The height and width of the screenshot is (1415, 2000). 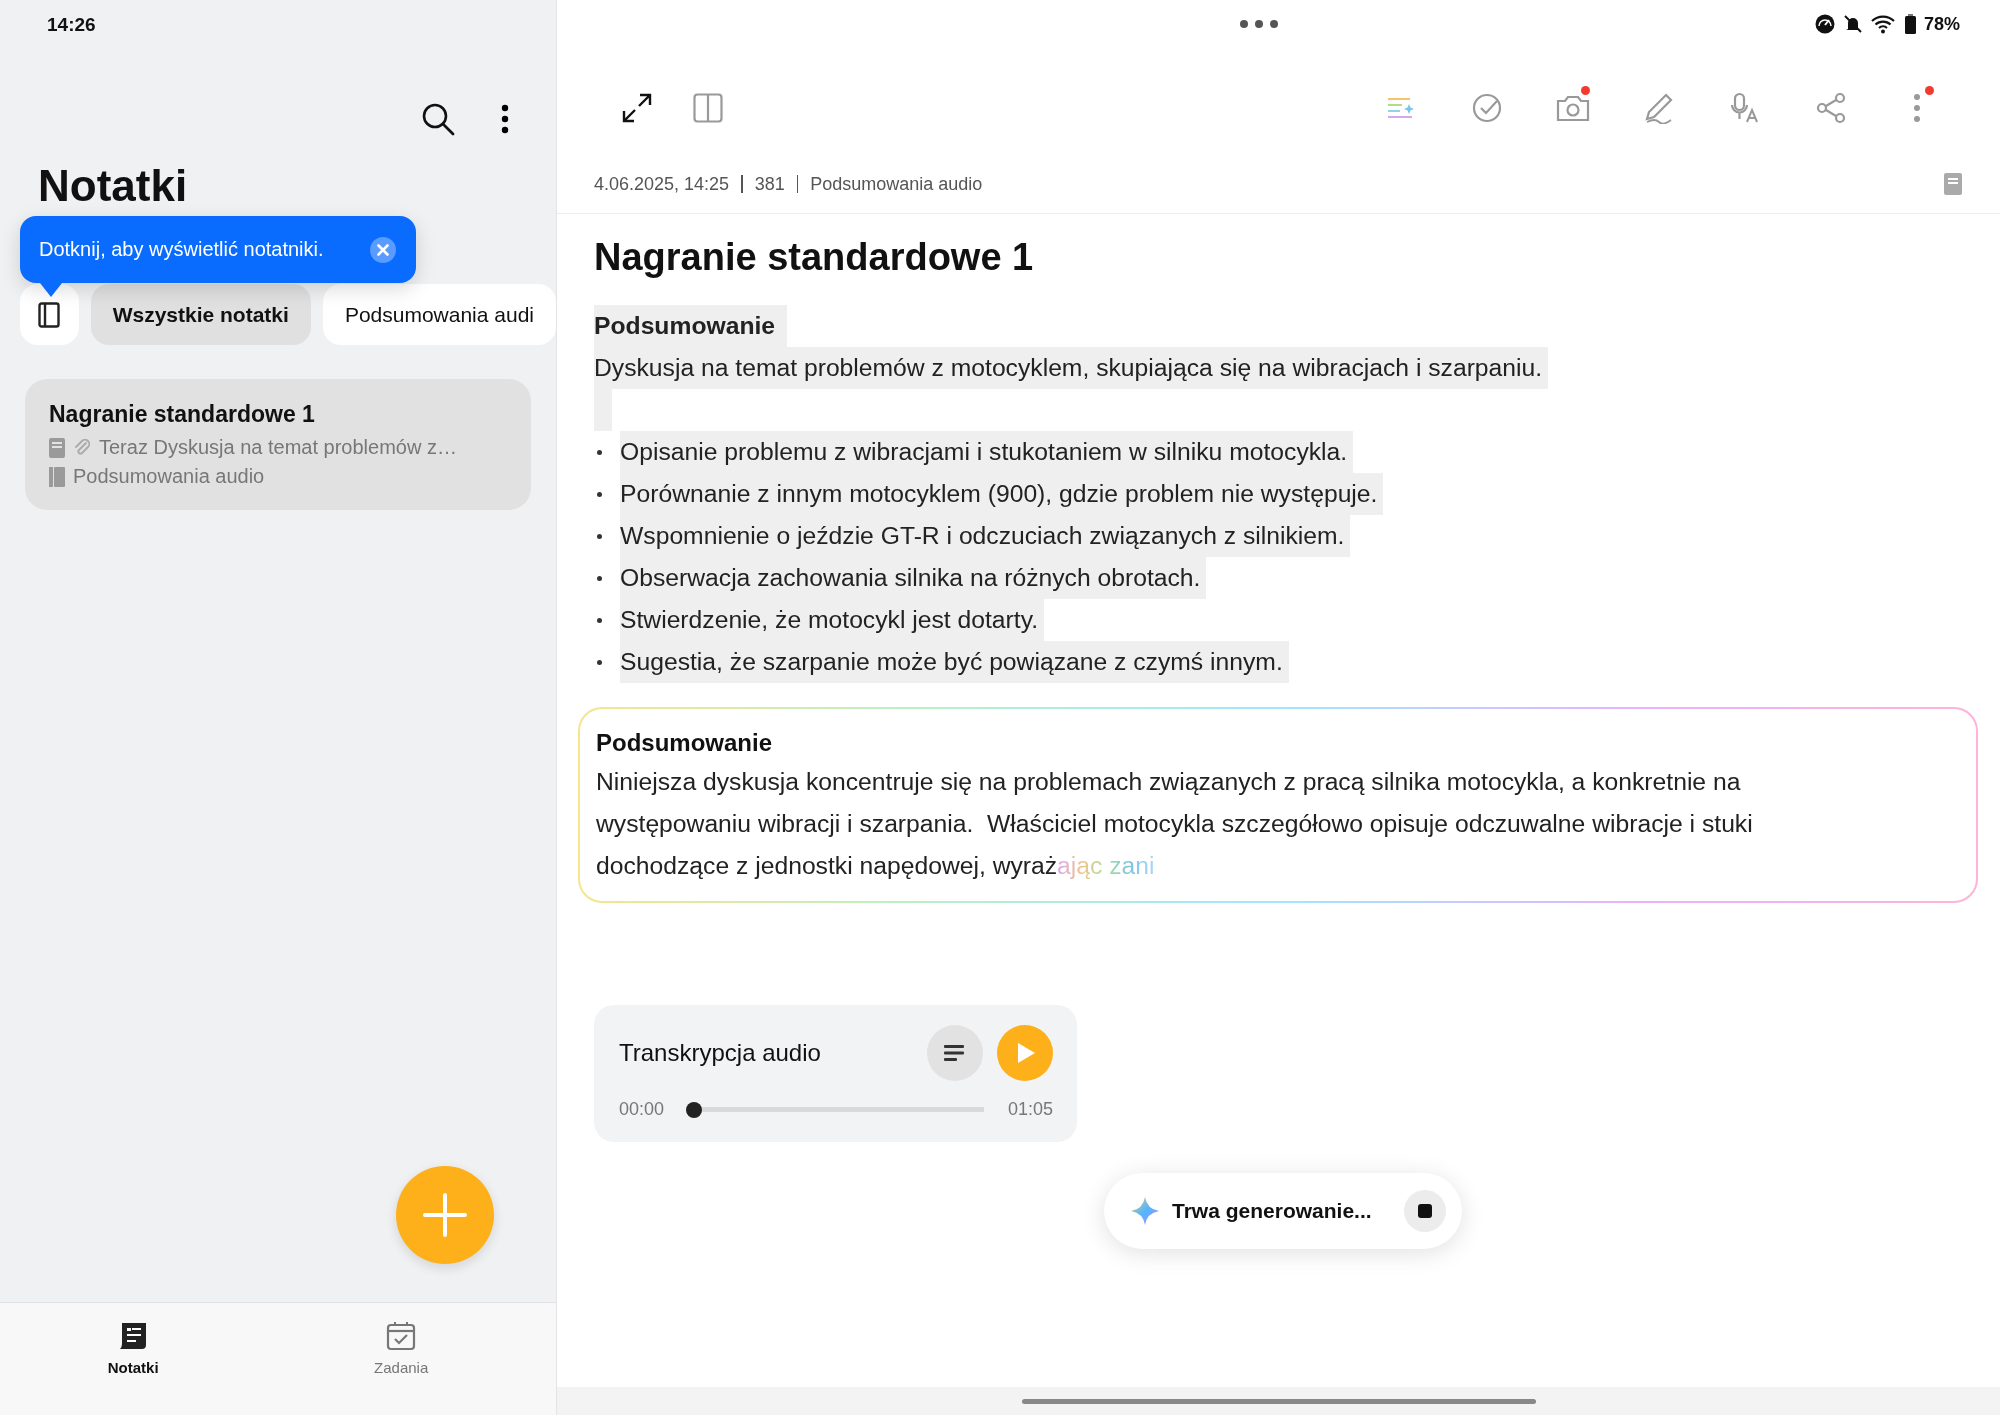 I want to click on tooltip-text: Dotknij, aby wyświetlić notatniki., so click(x=182, y=249).